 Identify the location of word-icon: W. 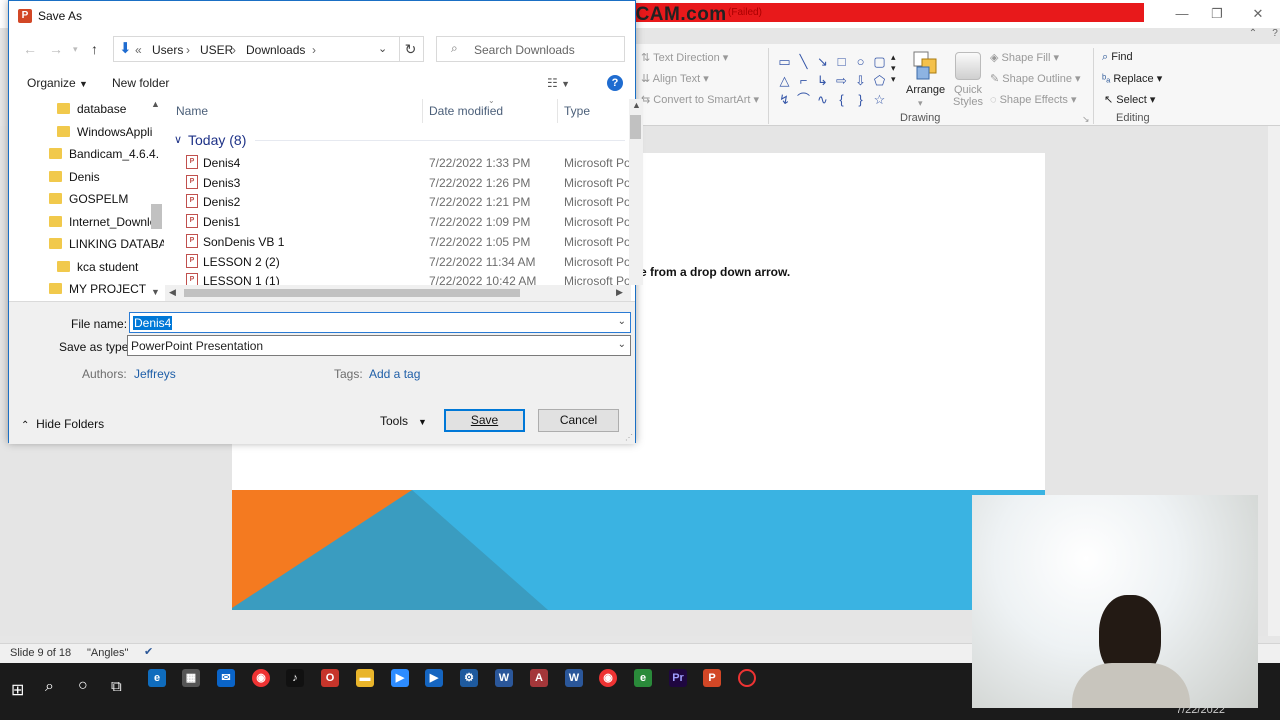
(574, 678).